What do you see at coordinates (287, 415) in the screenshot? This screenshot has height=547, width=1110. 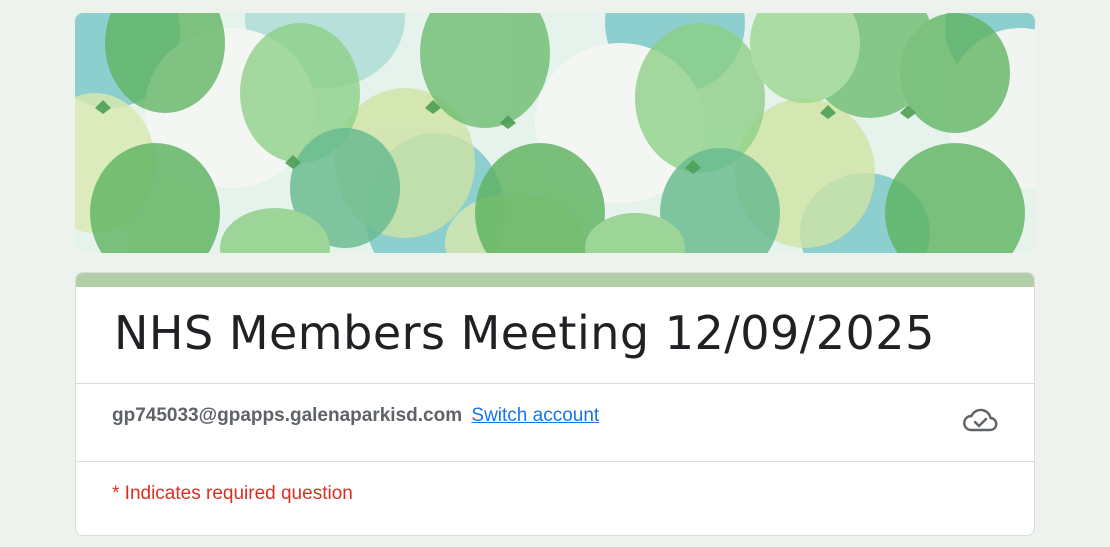 I see `account-email: gp745033@gpapps.galenaparkisd.com` at bounding box center [287, 415].